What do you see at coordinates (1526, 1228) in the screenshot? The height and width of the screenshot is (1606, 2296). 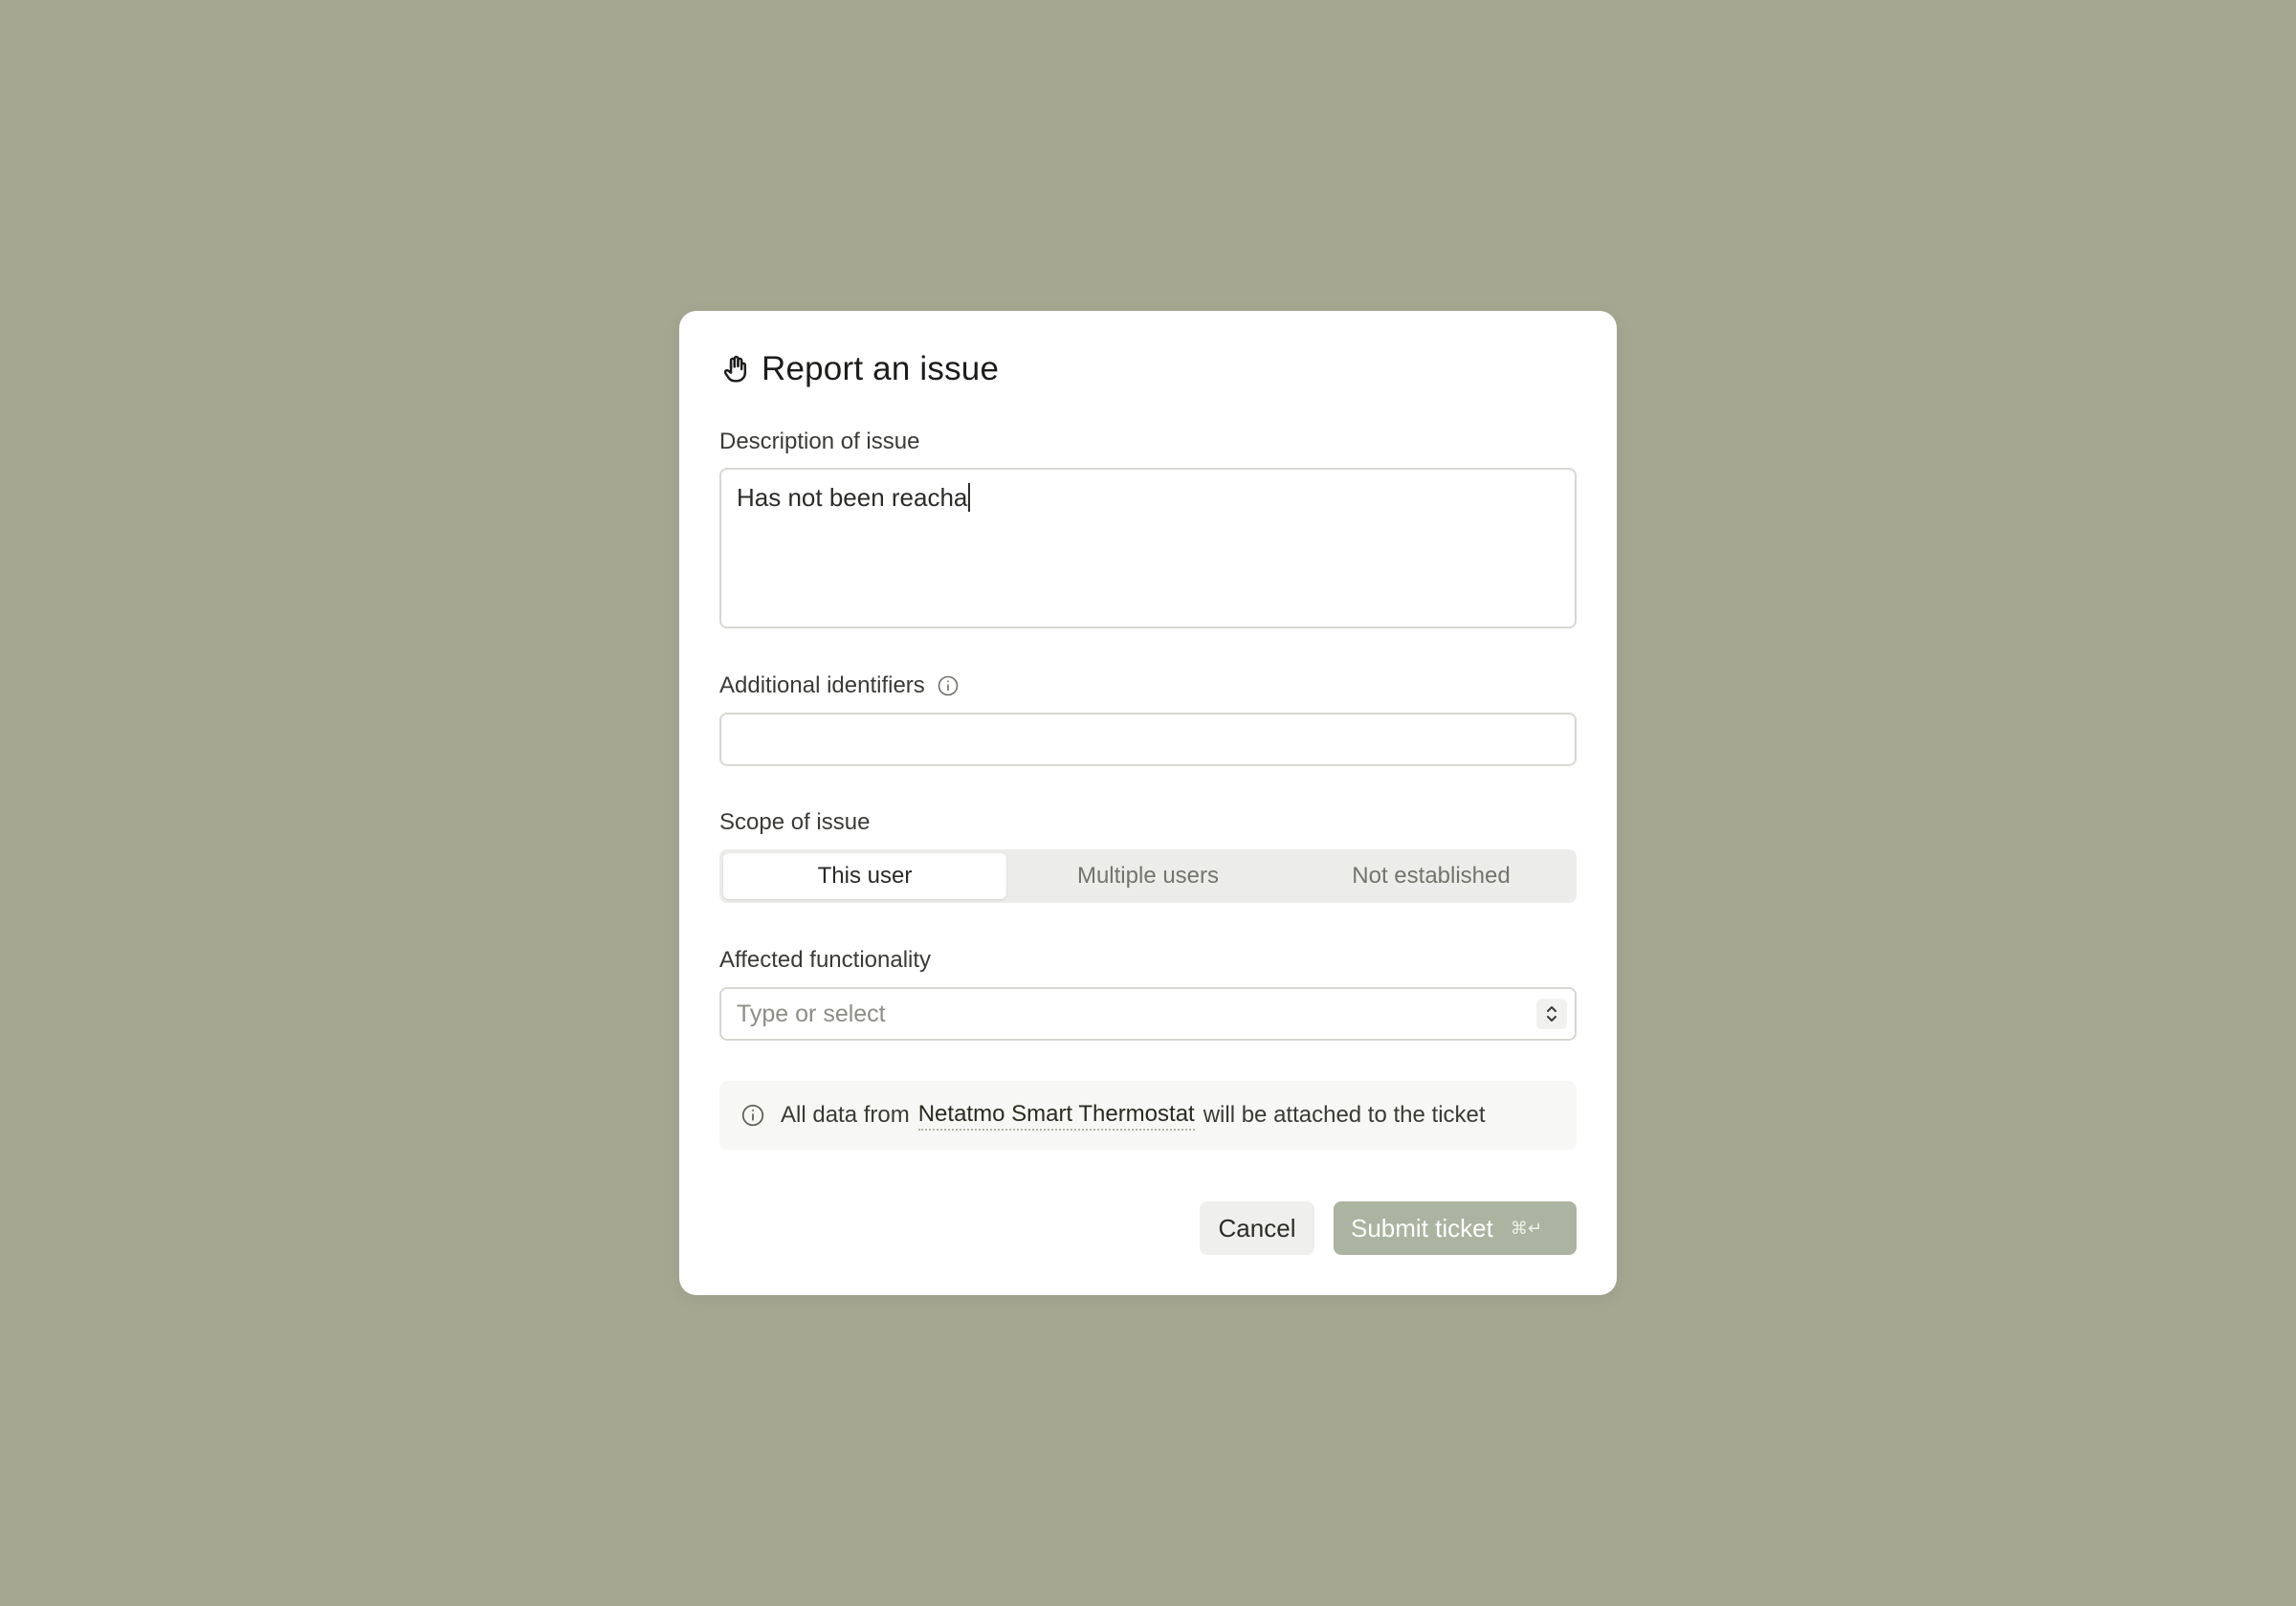 I see `keyboard-shortcut: ⌘↵` at bounding box center [1526, 1228].